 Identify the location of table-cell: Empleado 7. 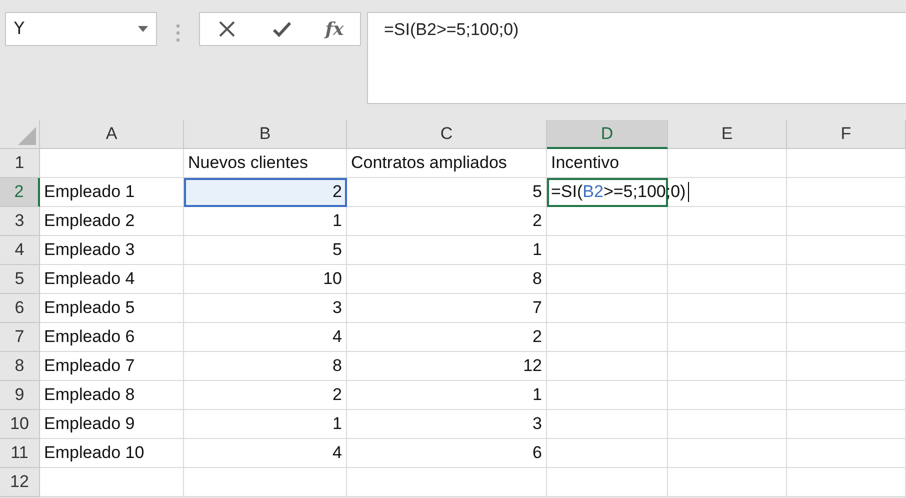
(112, 366).